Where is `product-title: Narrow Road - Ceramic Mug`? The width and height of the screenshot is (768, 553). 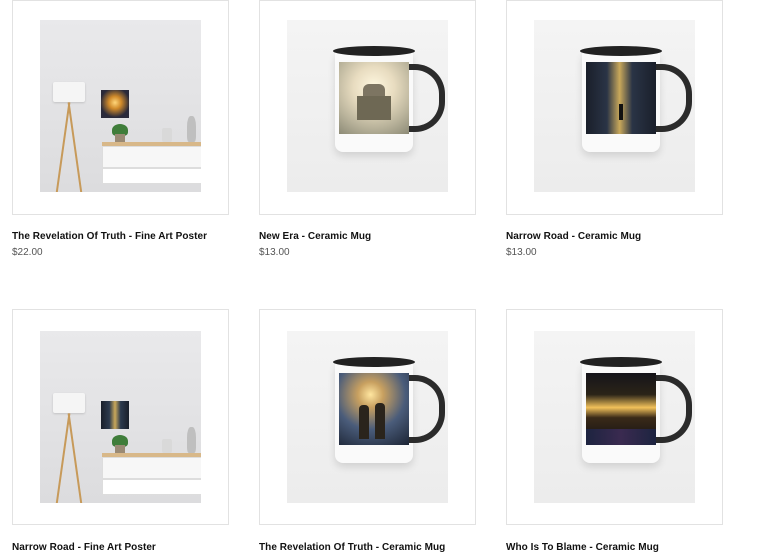
product-title: Narrow Road - Ceramic Mug is located at coordinates (573, 236).